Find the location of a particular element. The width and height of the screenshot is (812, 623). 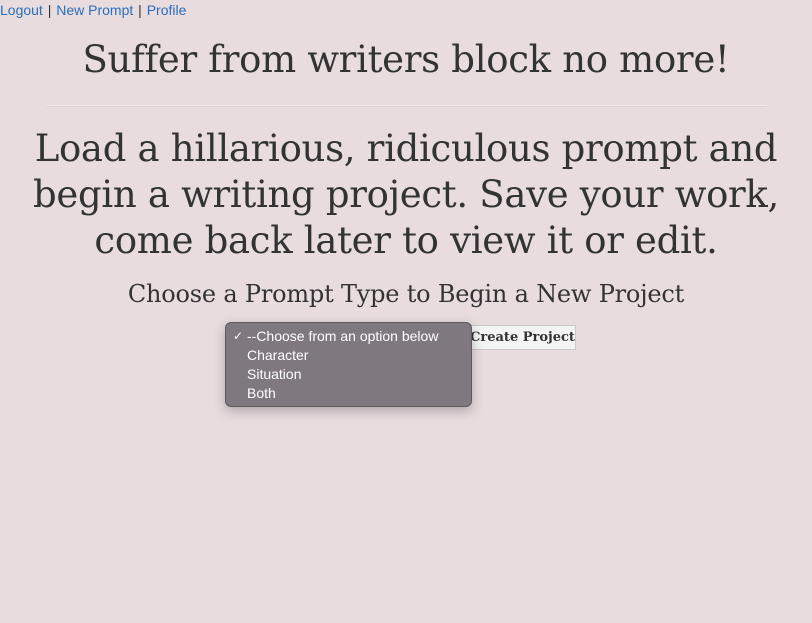

logout-link: Logout is located at coordinates (21, 10).